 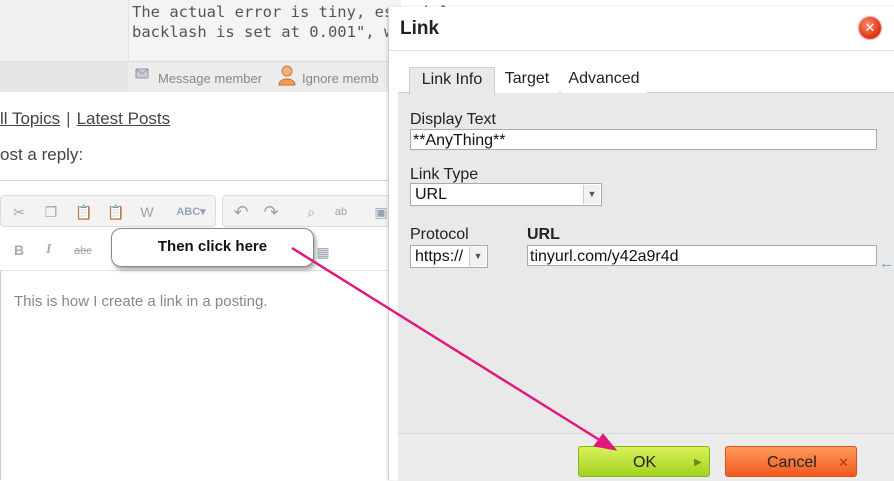 I want to click on arrow-left-icon: ←, so click(x=886, y=263).